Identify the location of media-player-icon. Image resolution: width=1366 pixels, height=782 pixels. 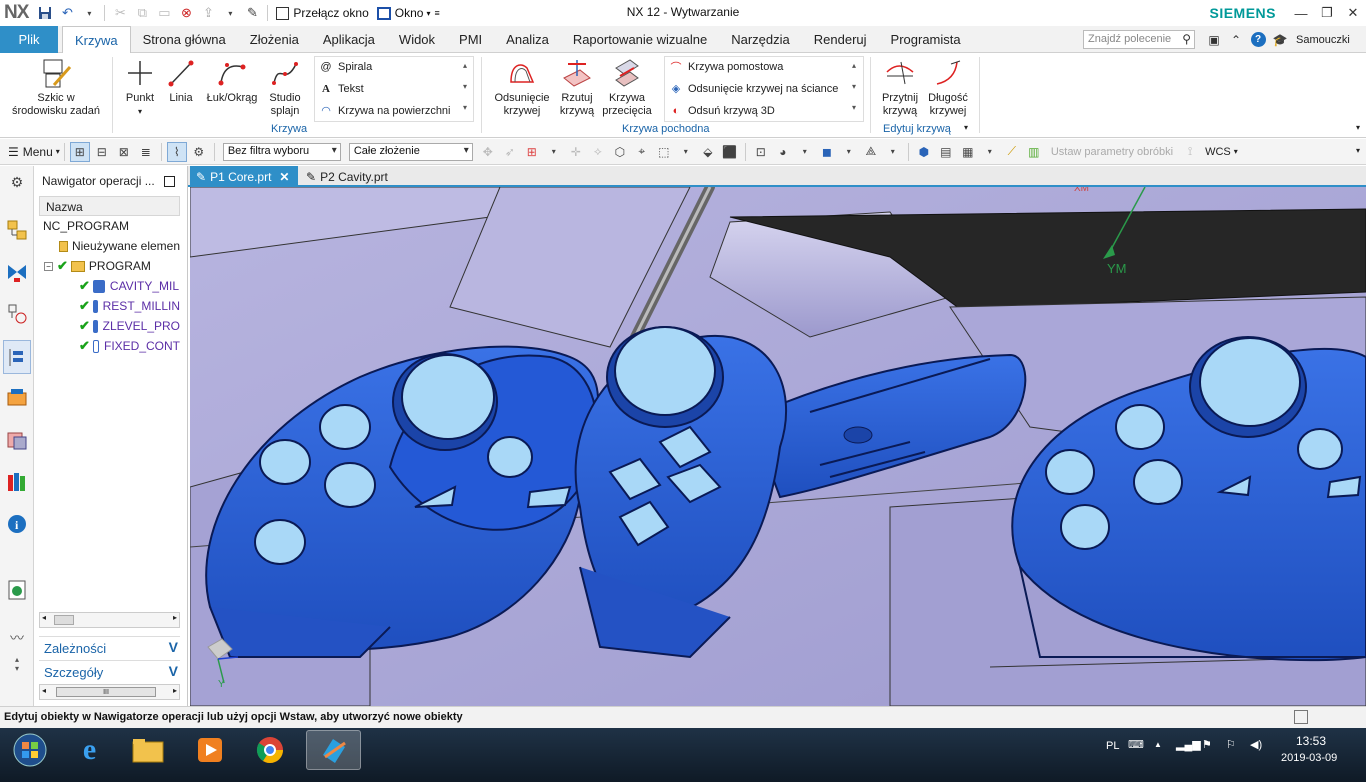
(209, 750).